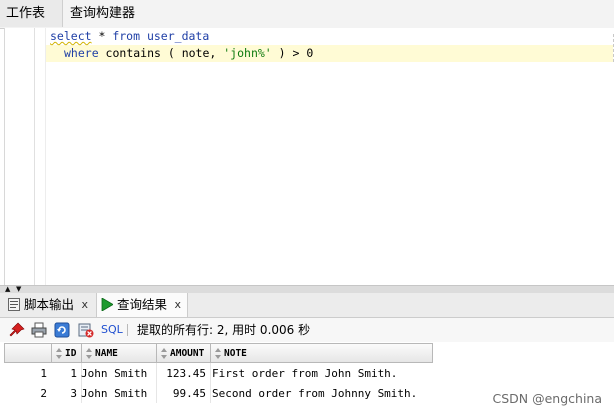 The width and height of the screenshot is (614, 416). I want to click on tab-query-builder: 查询构建器, so click(109, 13).